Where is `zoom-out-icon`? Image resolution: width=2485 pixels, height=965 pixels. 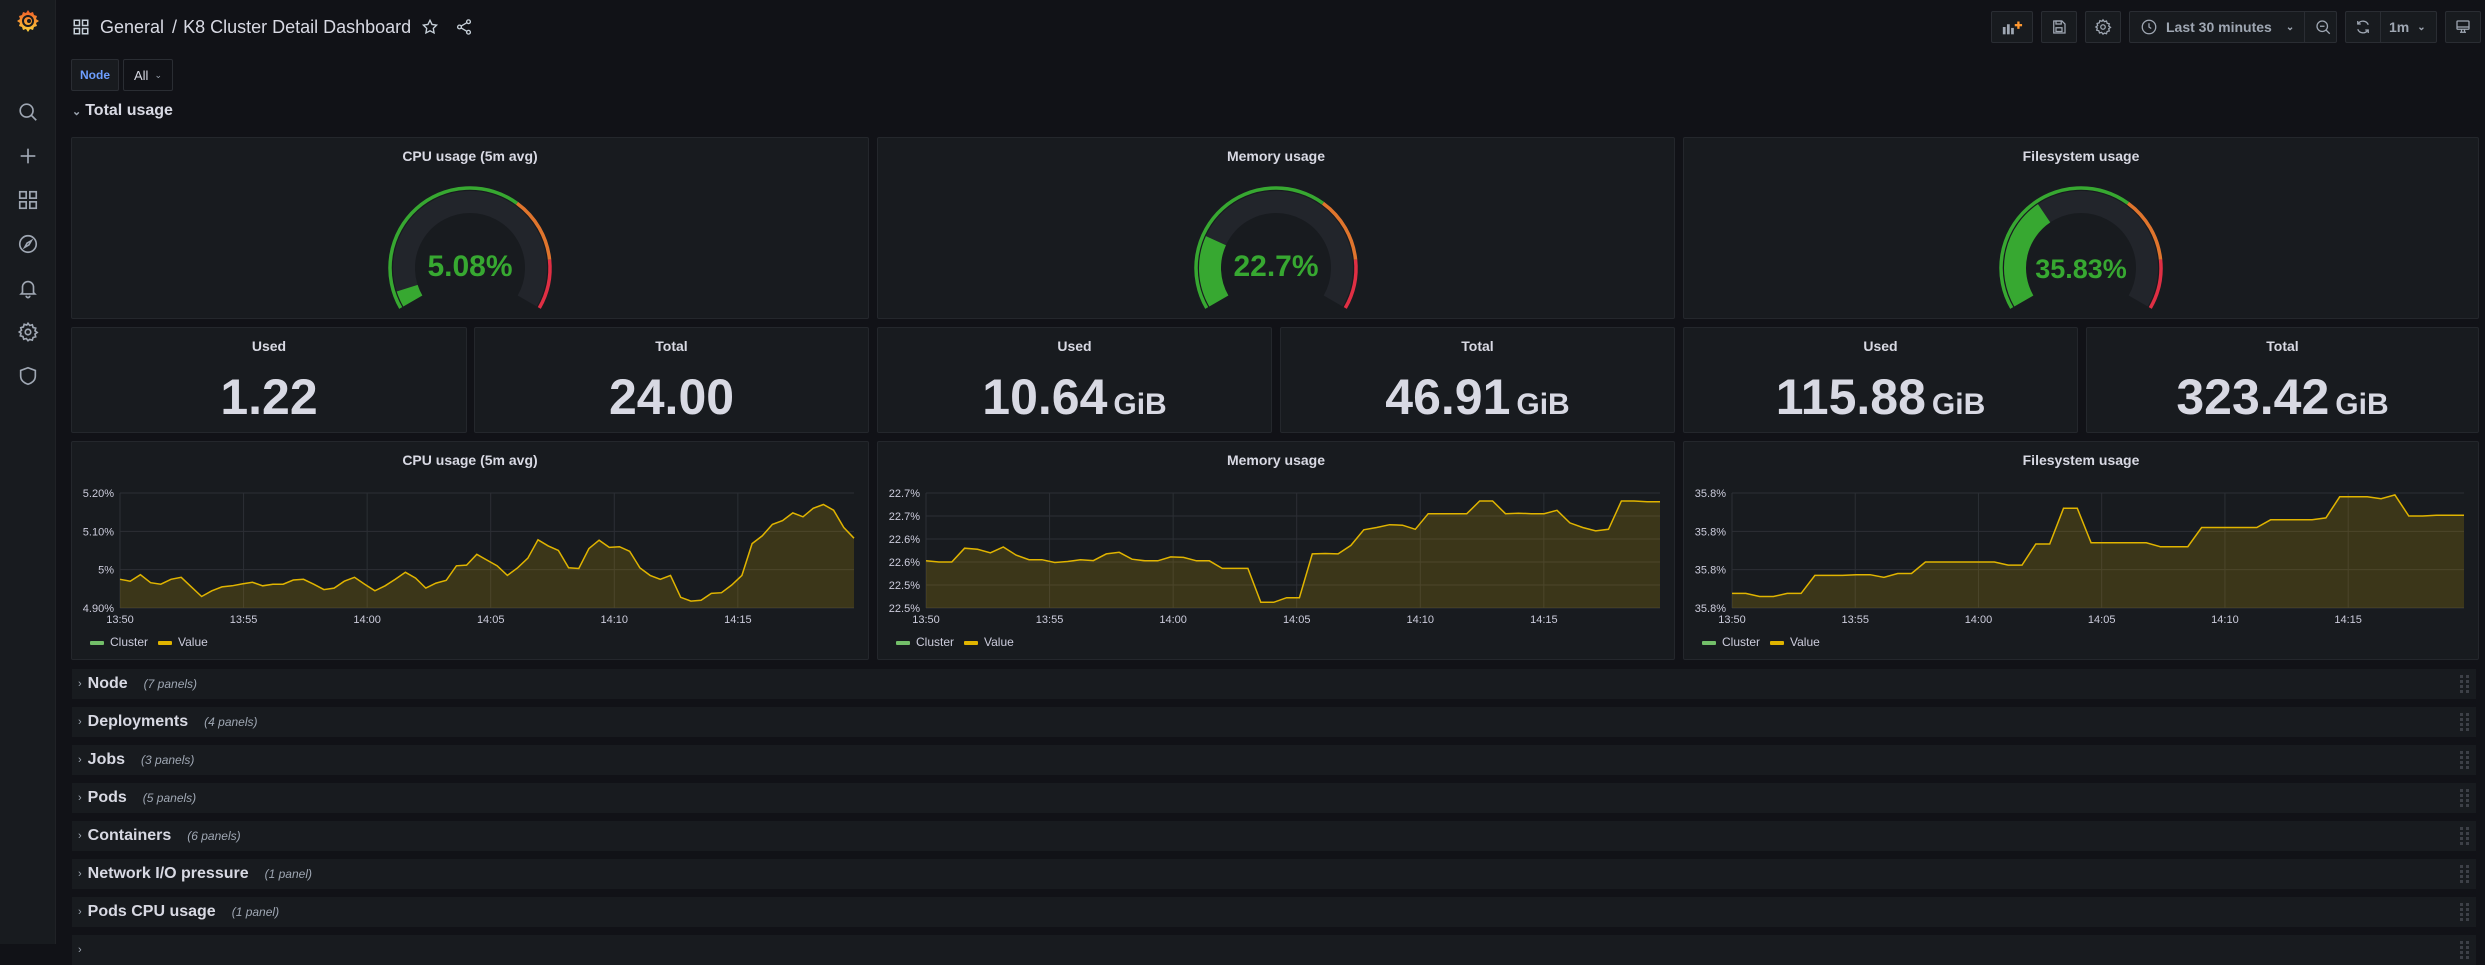
zoom-out-icon is located at coordinates (2323, 27).